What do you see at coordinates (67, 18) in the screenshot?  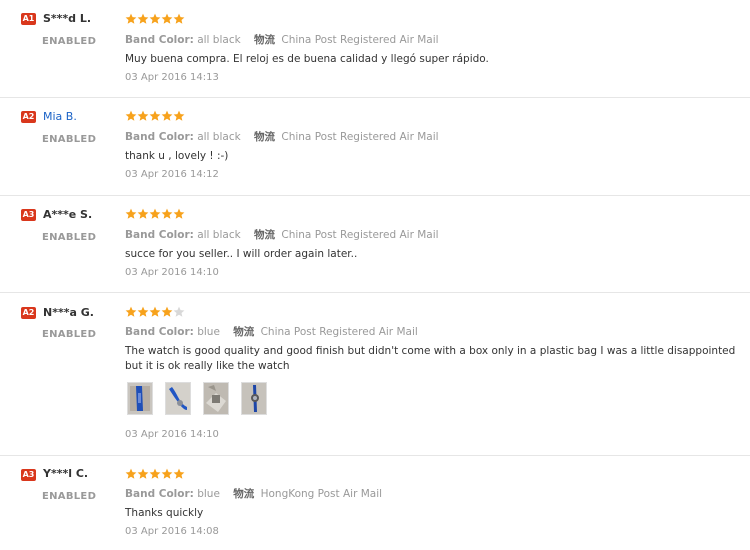 I see `reviewer-name: S***d L.` at bounding box center [67, 18].